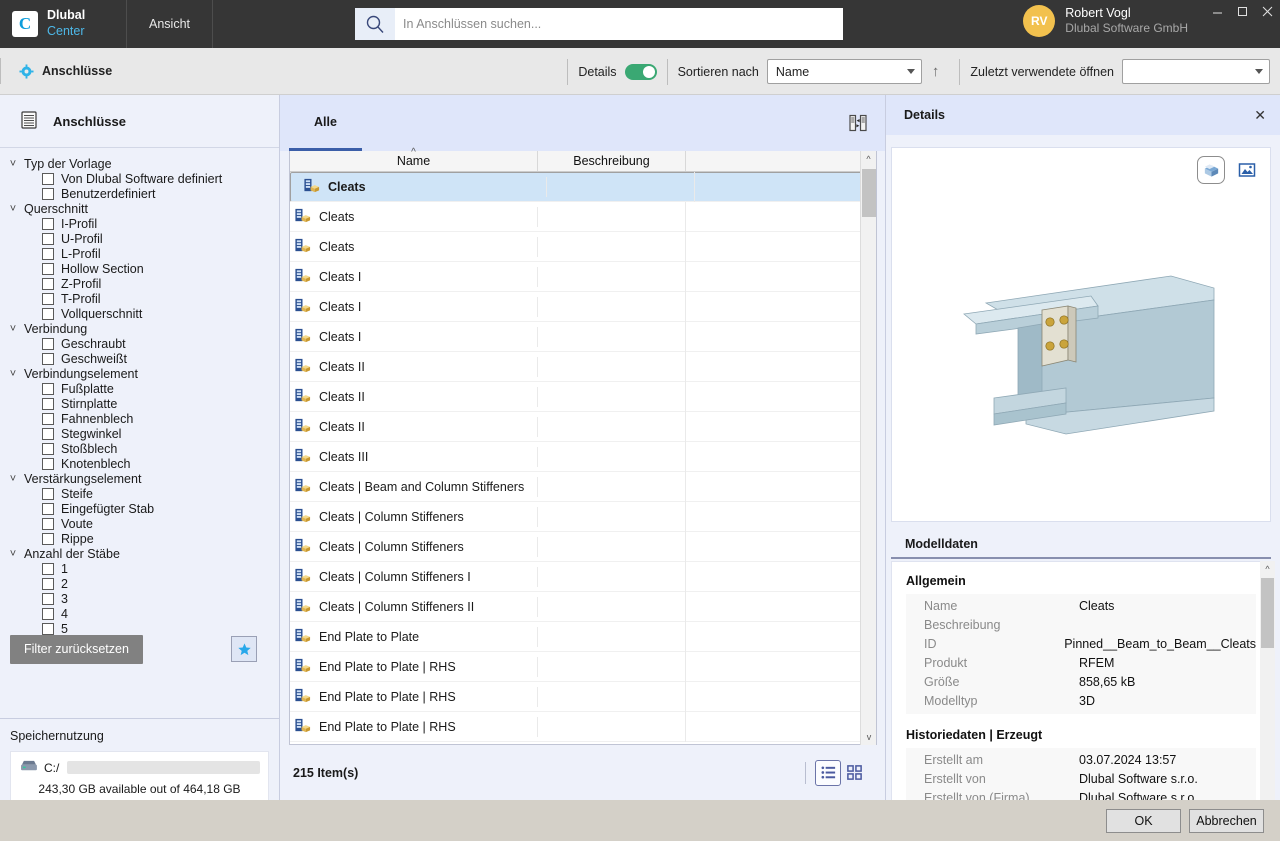 This screenshot has height=841, width=1280. Describe the element at coordinates (139, 373) in the screenshot. I see `filter-group-3: ˅ Verbindungselement` at that location.